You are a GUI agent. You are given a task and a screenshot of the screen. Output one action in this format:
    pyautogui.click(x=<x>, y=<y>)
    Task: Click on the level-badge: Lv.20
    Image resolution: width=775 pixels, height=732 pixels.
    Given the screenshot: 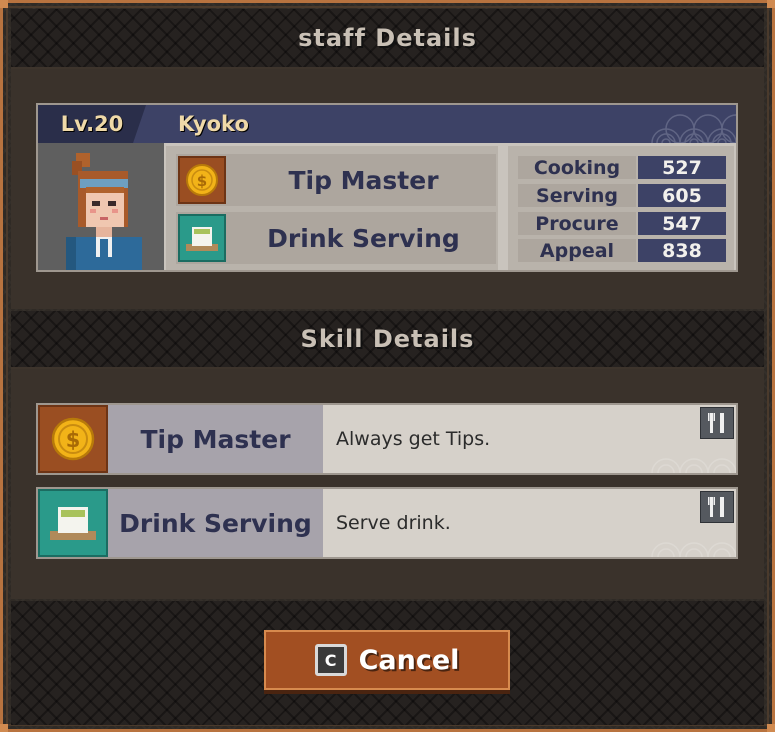 What is the action you would take?
    pyautogui.click(x=92, y=124)
    